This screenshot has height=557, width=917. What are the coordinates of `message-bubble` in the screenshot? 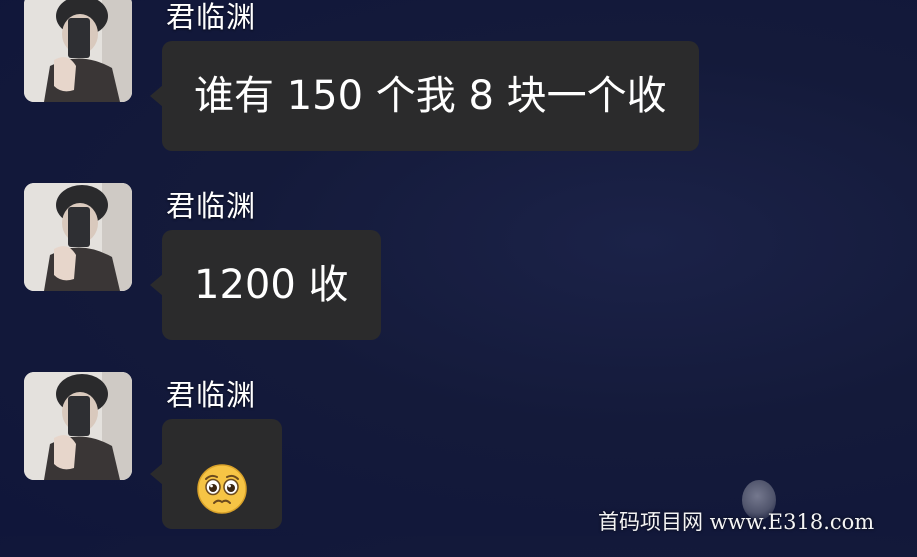 It's located at (216, 474).